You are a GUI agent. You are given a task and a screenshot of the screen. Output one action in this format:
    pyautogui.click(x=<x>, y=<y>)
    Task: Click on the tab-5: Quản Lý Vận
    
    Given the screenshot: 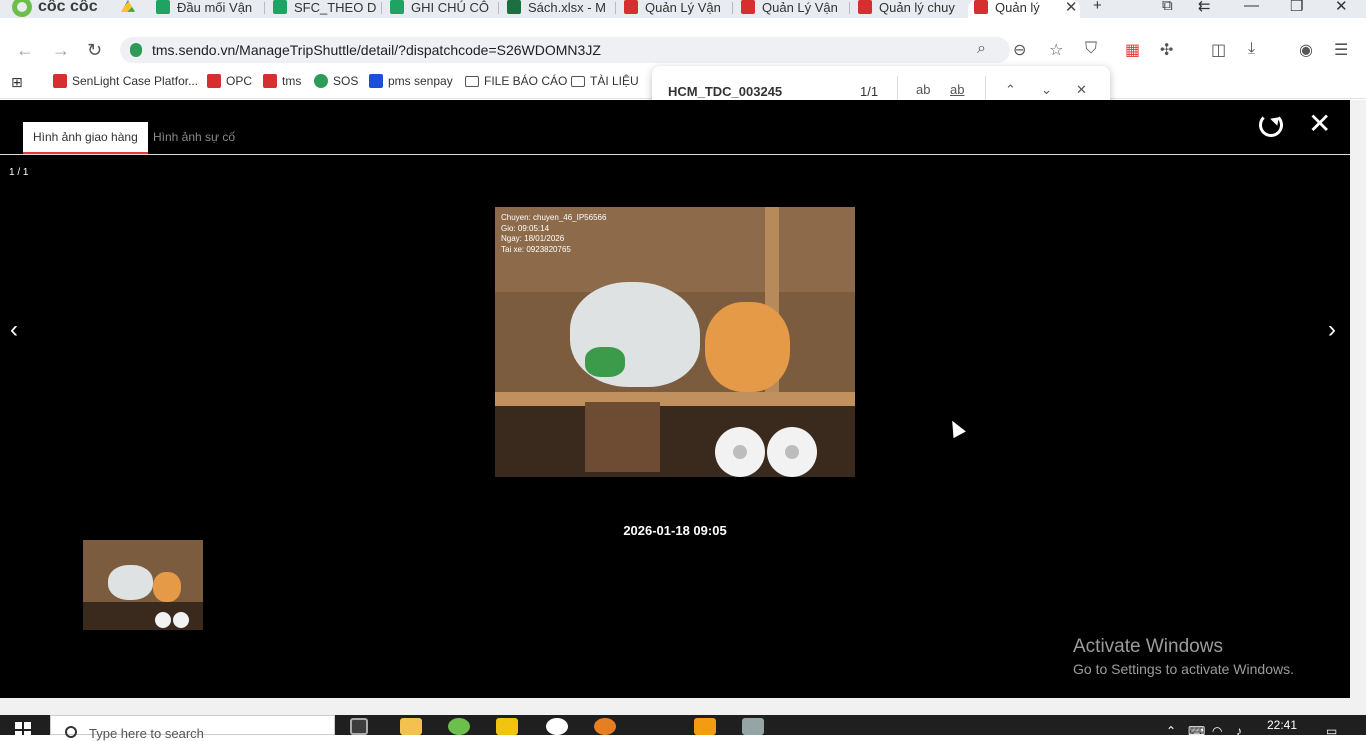 What is the action you would take?
    pyautogui.click(x=675, y=9)
    